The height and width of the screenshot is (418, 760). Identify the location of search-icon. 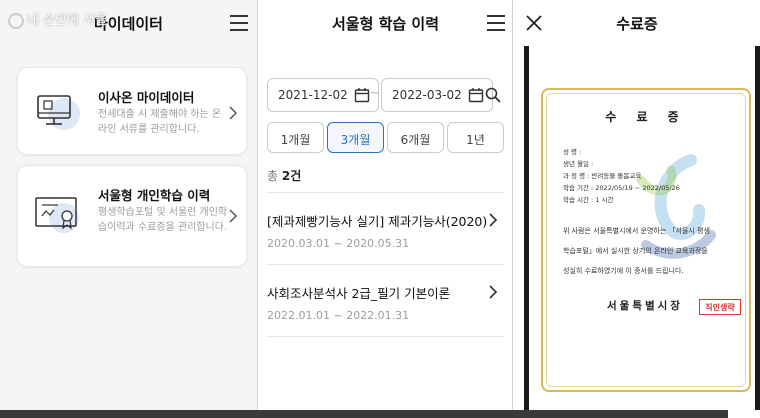
(493, 97).